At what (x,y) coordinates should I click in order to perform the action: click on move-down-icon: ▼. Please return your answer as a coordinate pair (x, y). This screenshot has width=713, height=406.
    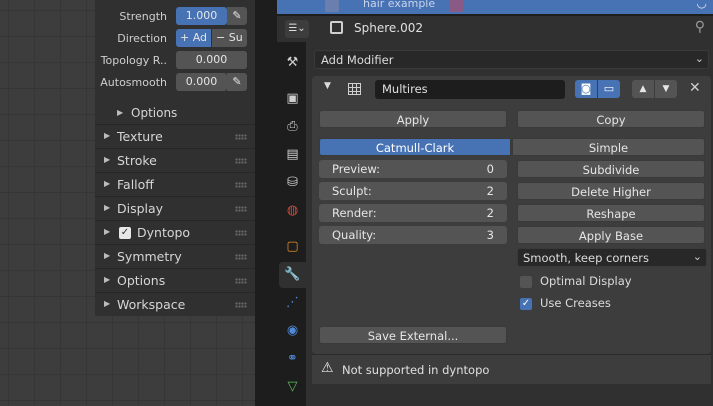
    Looking at the image, I should click on (666, 89).